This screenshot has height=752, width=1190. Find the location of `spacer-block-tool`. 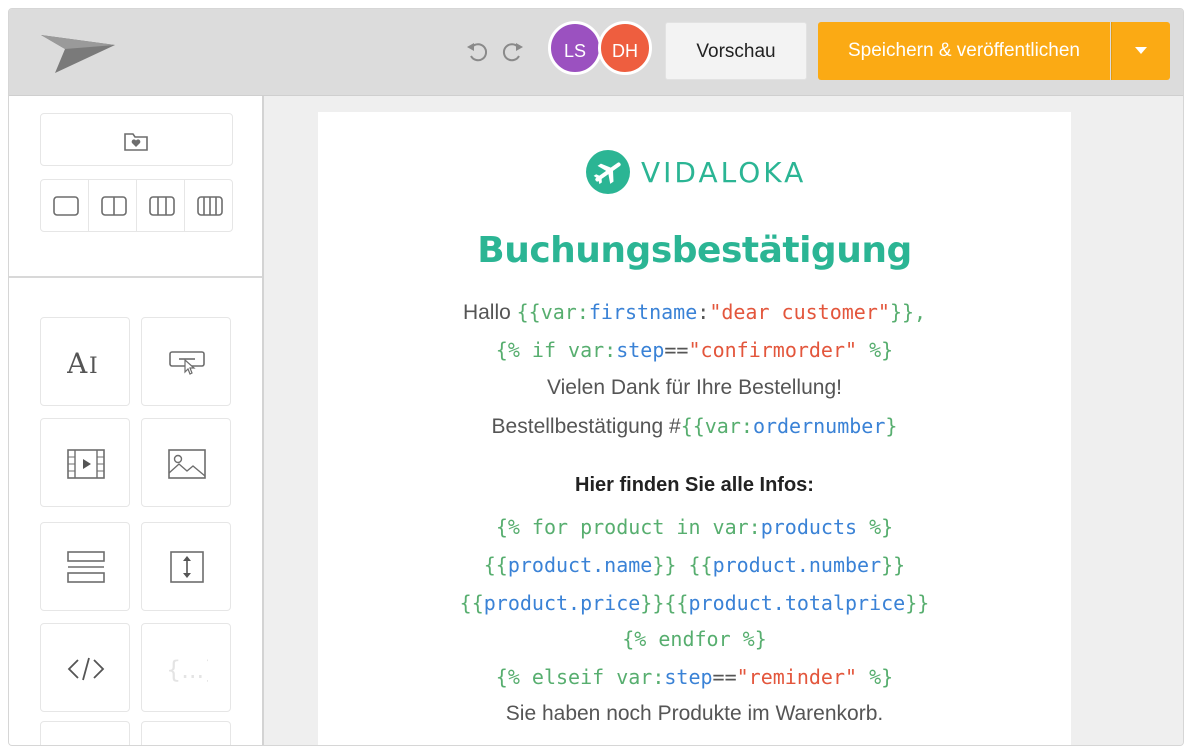

spacer-block-tool is located at coordinates (186, 566).